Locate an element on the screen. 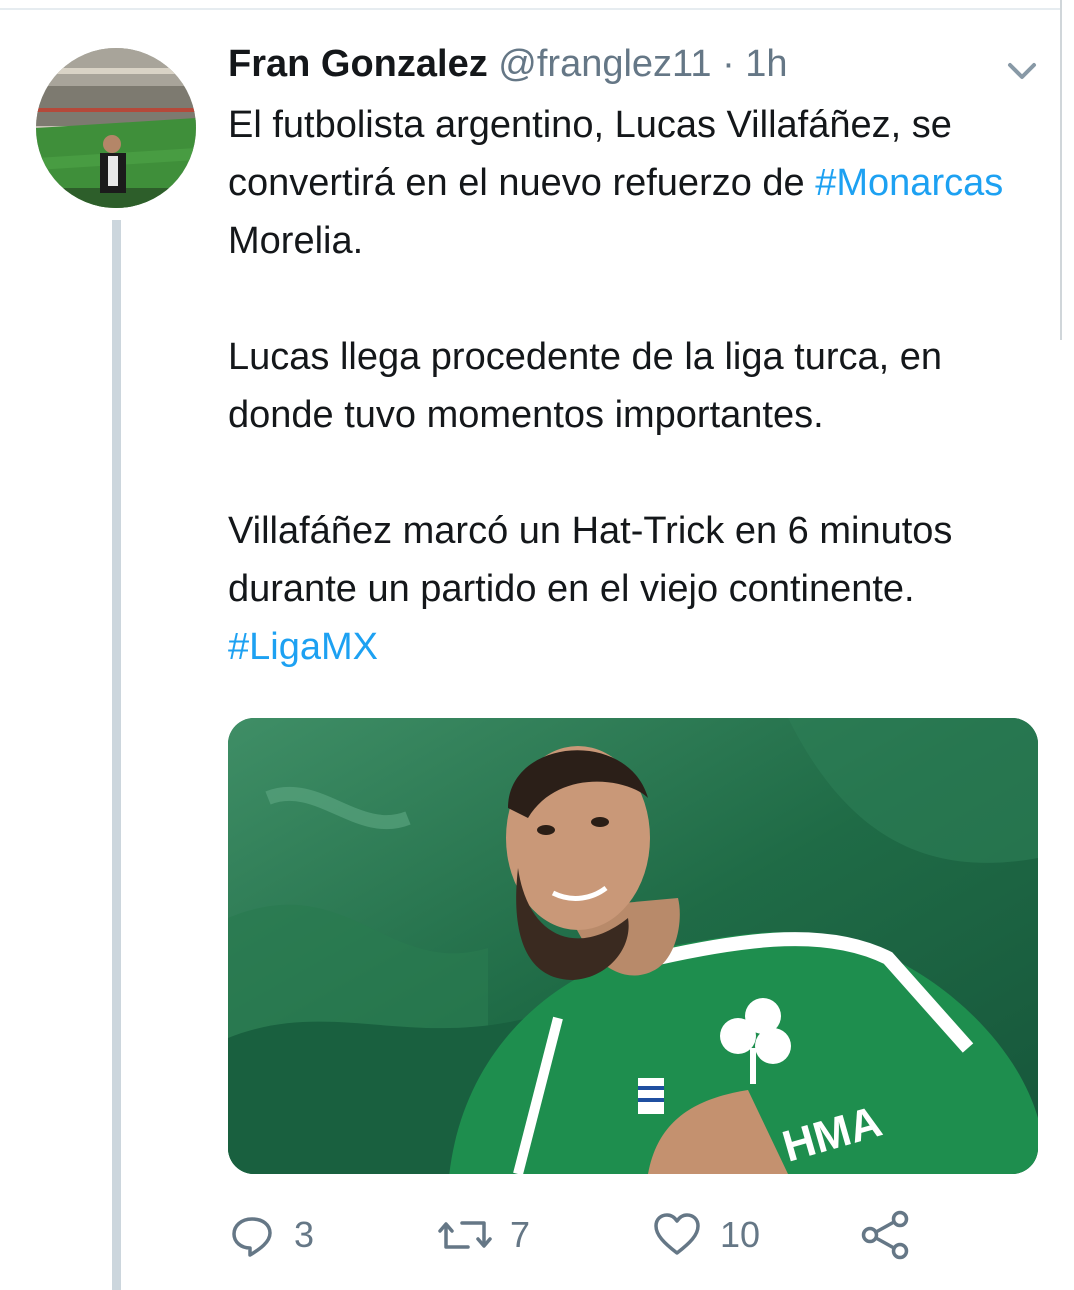  tweet-header: Fran Gonzalez @franglez11 · 1h is located at coordinates (611, 68).